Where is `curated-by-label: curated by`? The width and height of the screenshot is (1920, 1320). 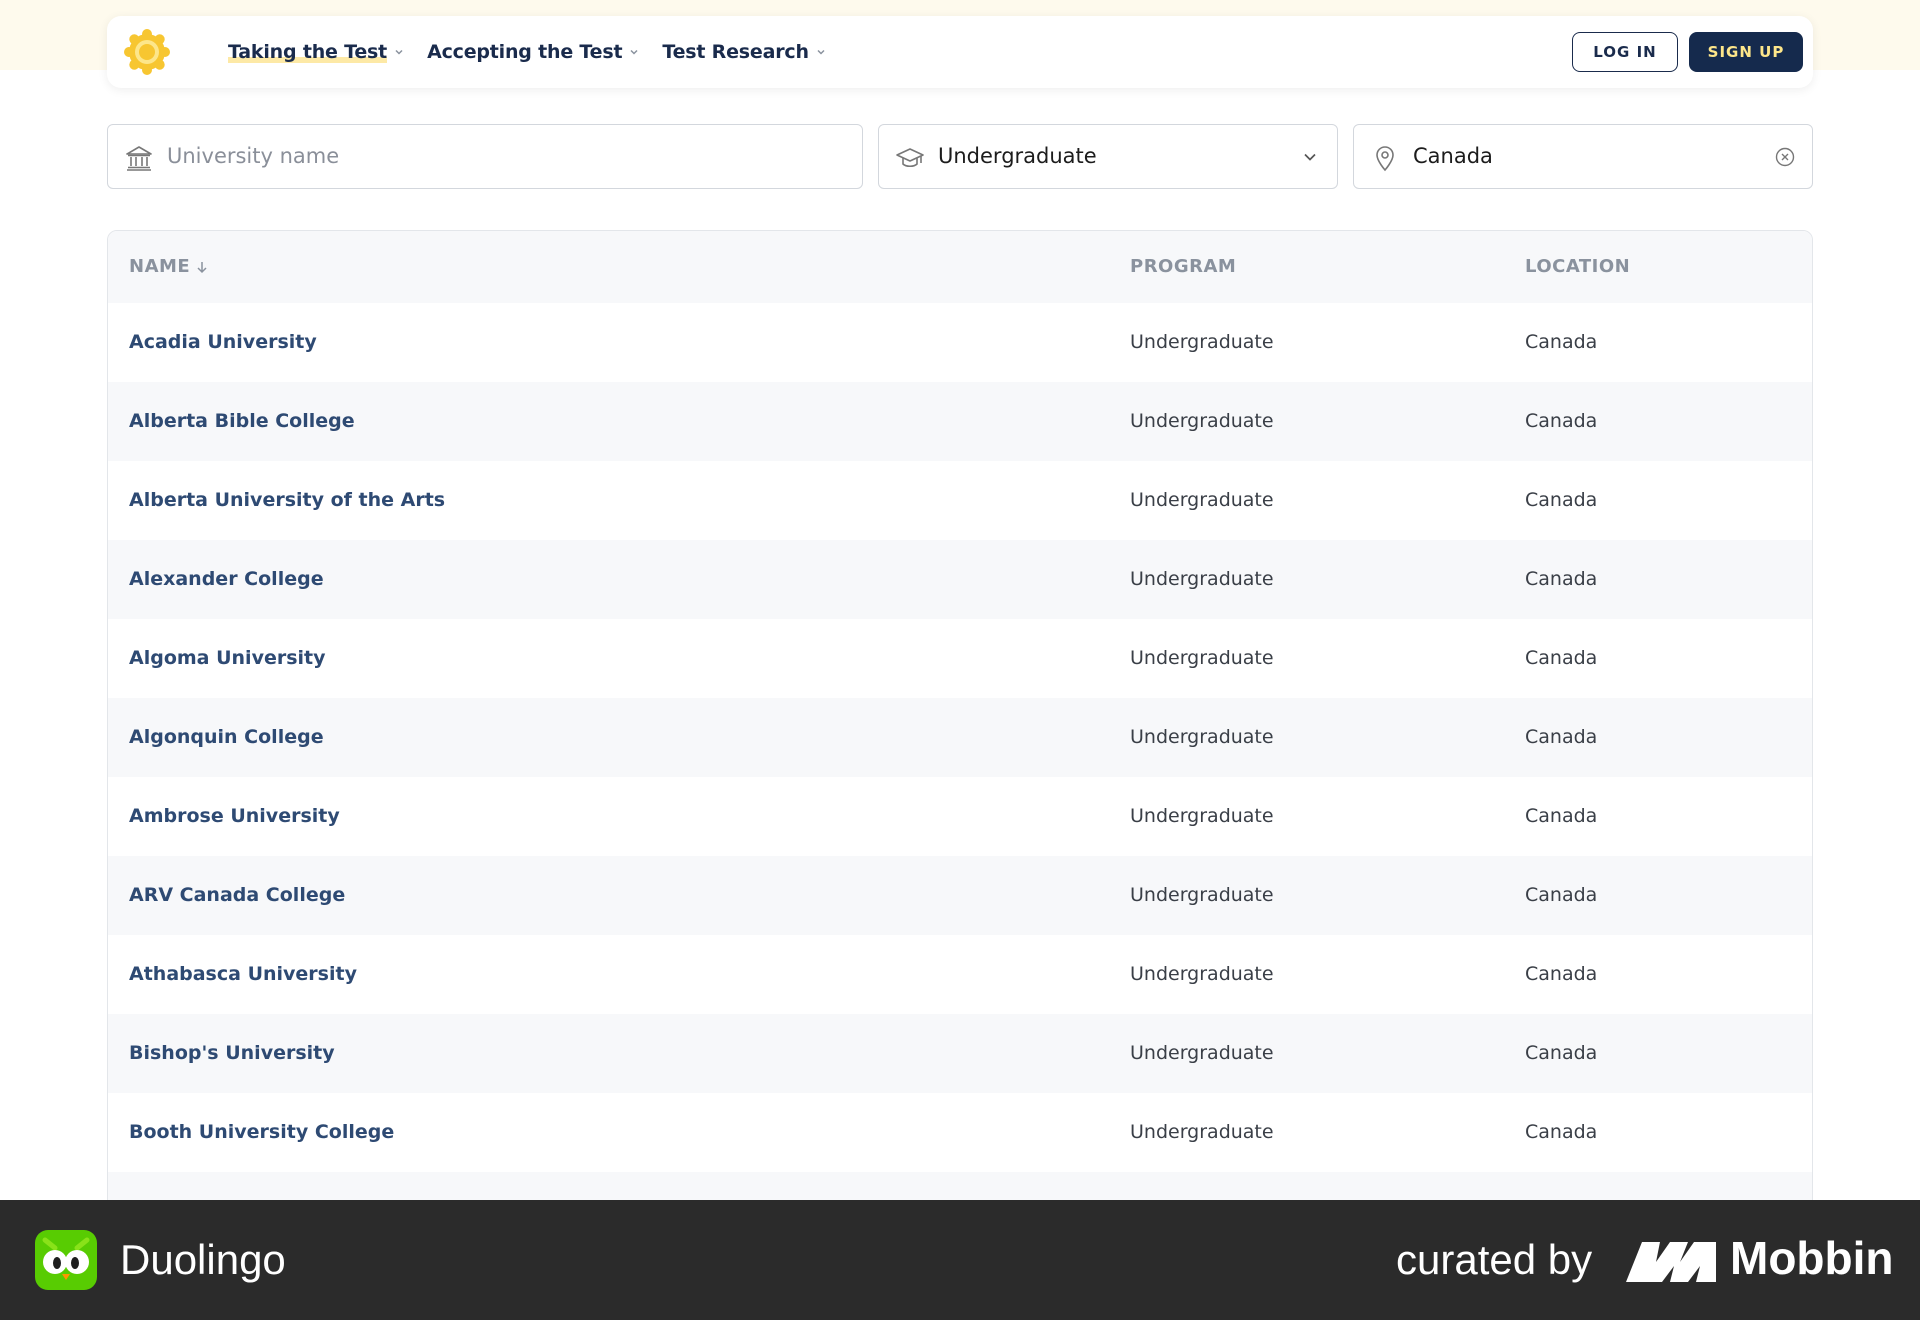
curated-by-label: curated by is located at coordinates (1494, 1259).